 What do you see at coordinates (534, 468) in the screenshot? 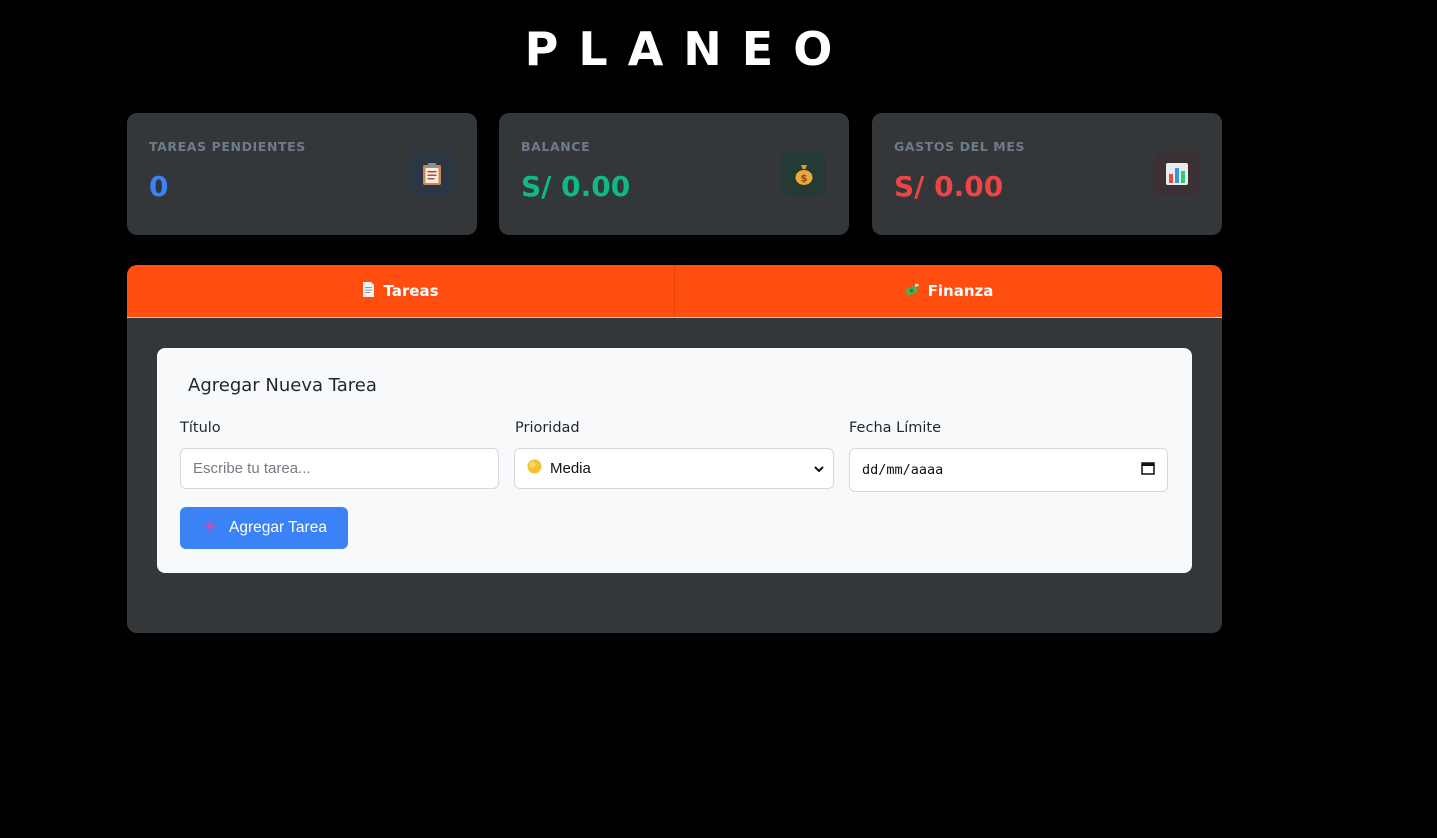
I see `yellow-circle-icon` at bounding box center [534, 468].